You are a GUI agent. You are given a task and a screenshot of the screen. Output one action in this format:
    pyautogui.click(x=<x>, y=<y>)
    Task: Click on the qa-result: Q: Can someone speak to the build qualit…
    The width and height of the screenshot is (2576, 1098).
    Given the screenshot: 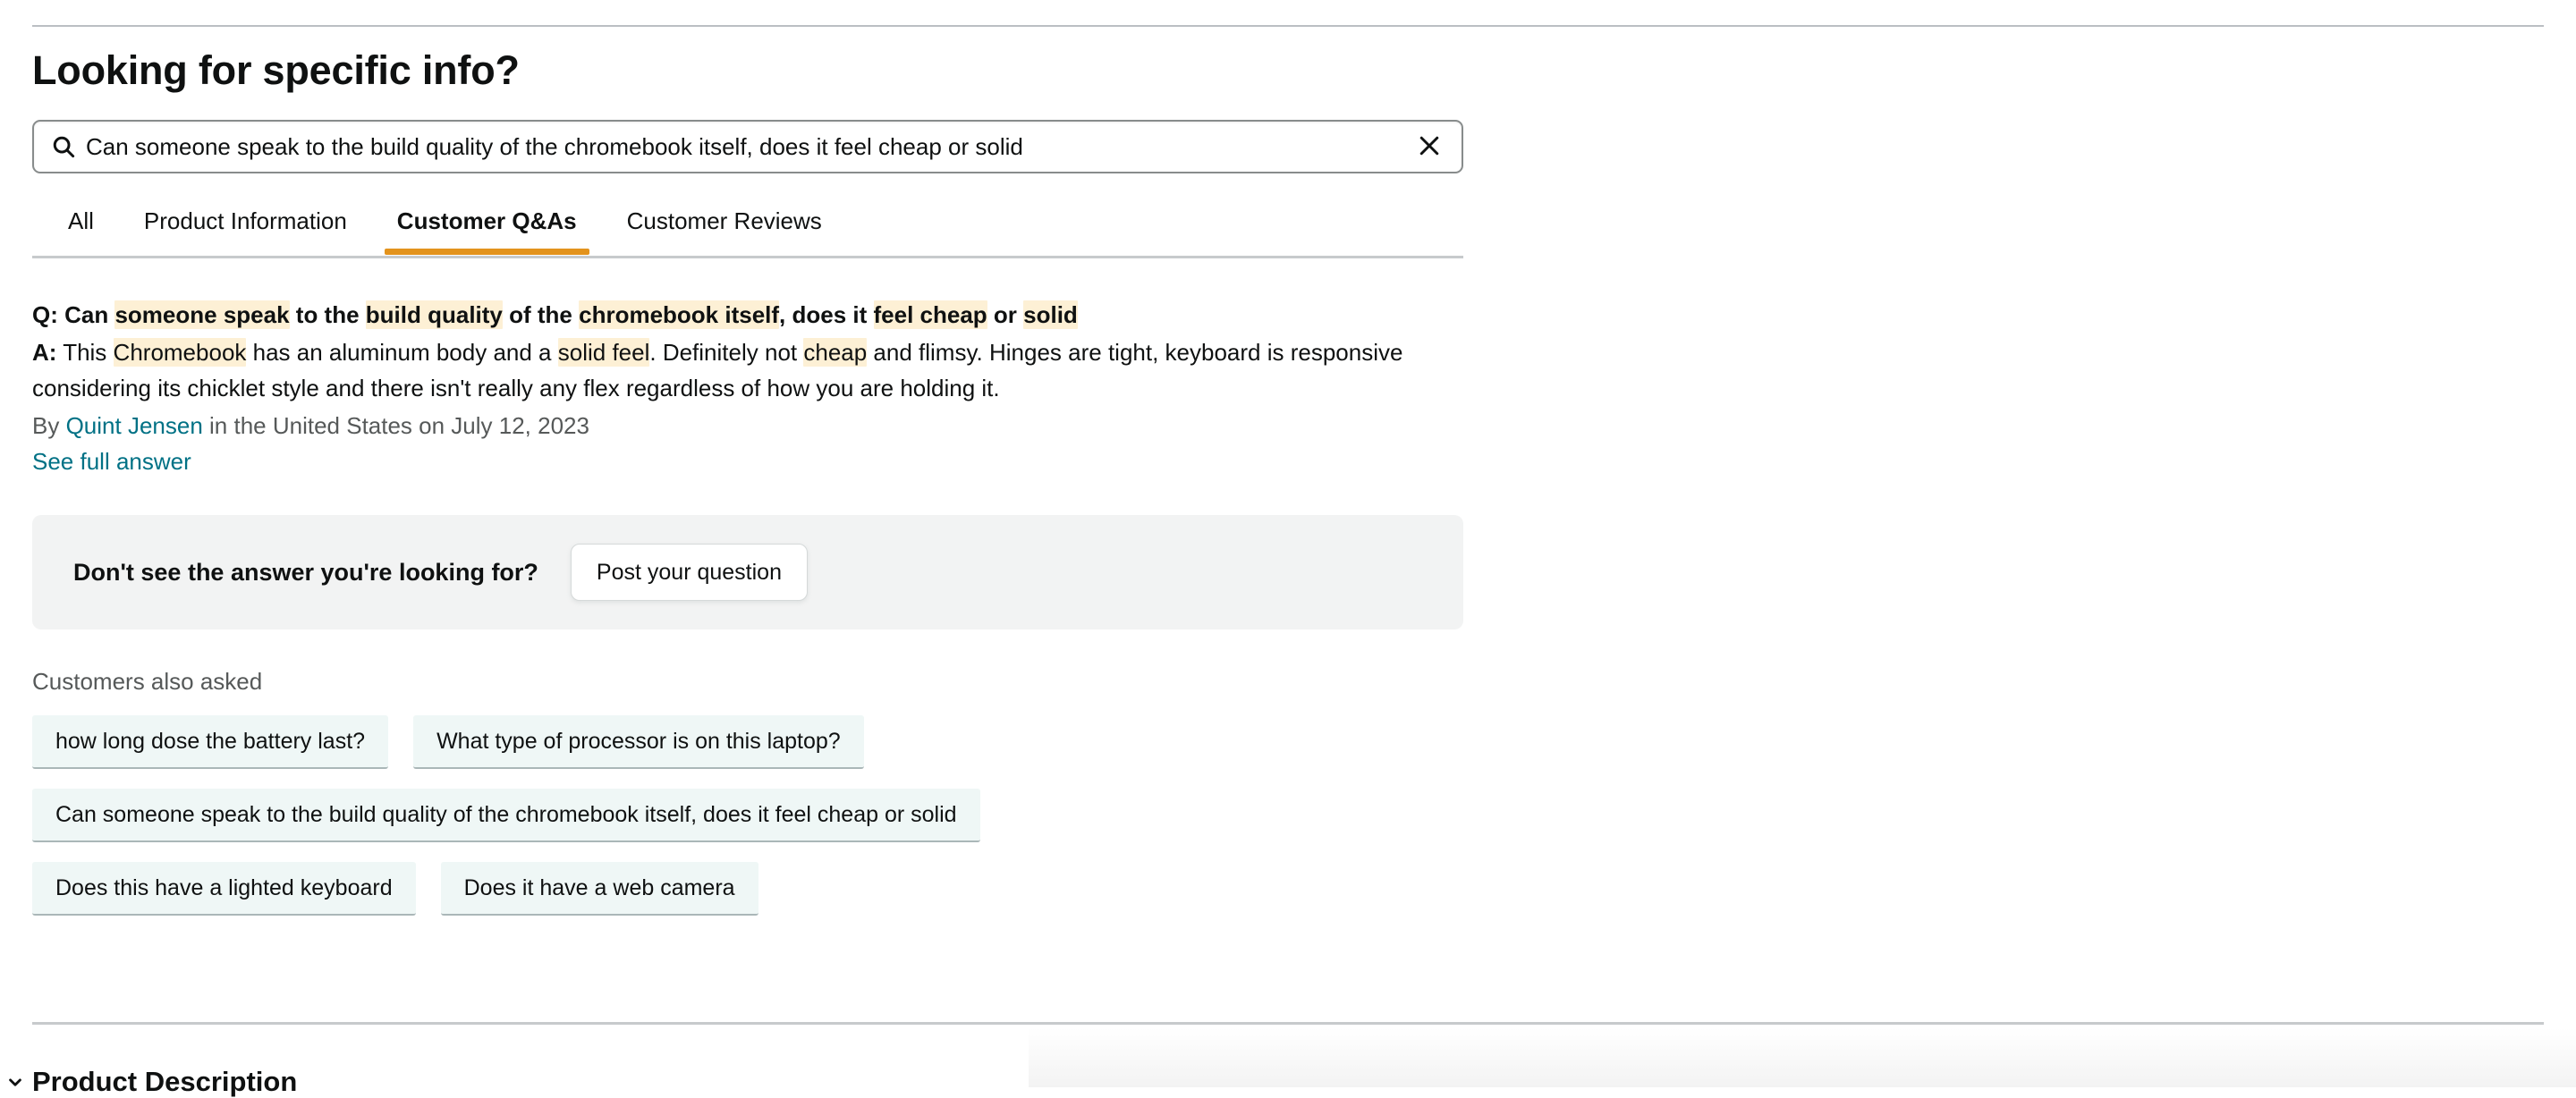 What is the action you would take?
    pyautogui.click(x=756, y=388)
    